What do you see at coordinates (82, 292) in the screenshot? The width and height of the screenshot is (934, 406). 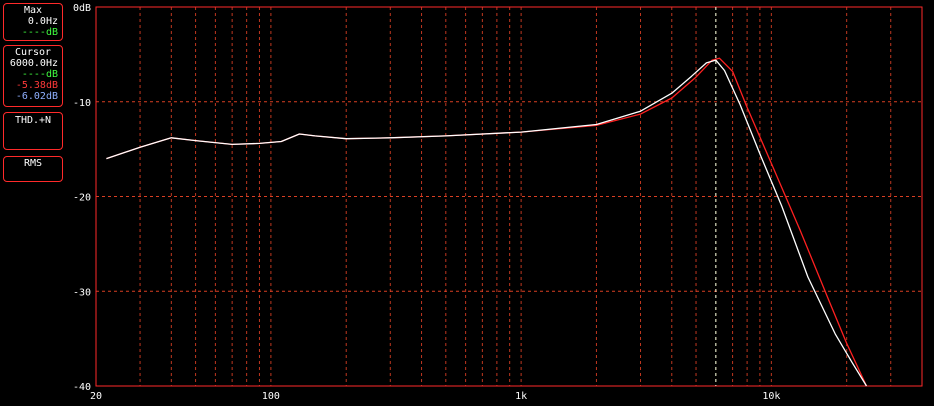 I see `y-tick-label: -30` at bounding box center [82, 292].